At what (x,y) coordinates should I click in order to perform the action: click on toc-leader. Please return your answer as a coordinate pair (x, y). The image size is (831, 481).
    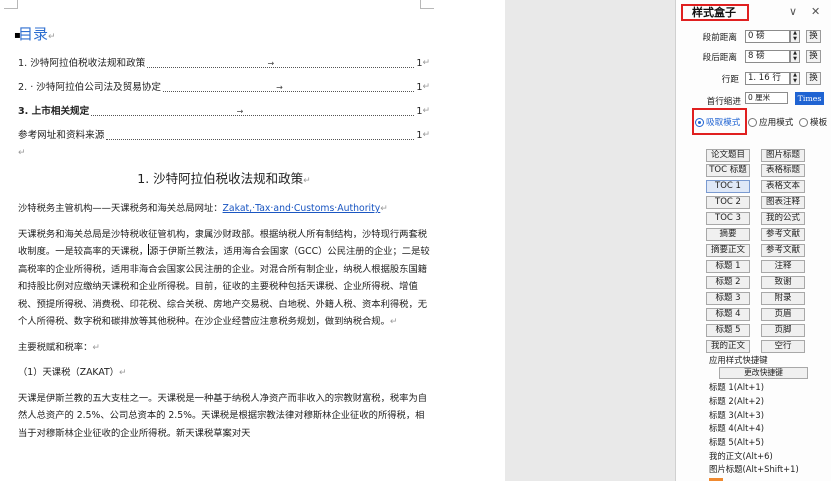
    Looking at the image, I should click on (260, 139).